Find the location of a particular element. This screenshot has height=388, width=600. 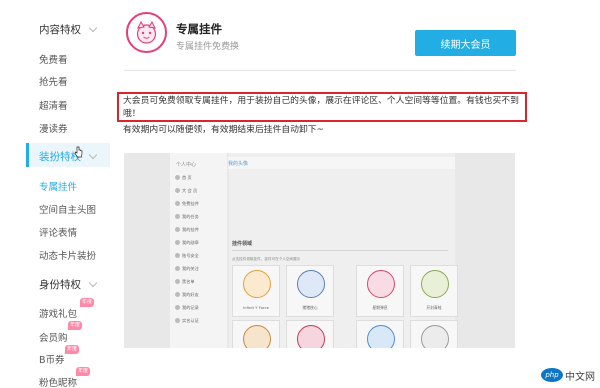

embedded-topbar is located at coordinates (341, 163).